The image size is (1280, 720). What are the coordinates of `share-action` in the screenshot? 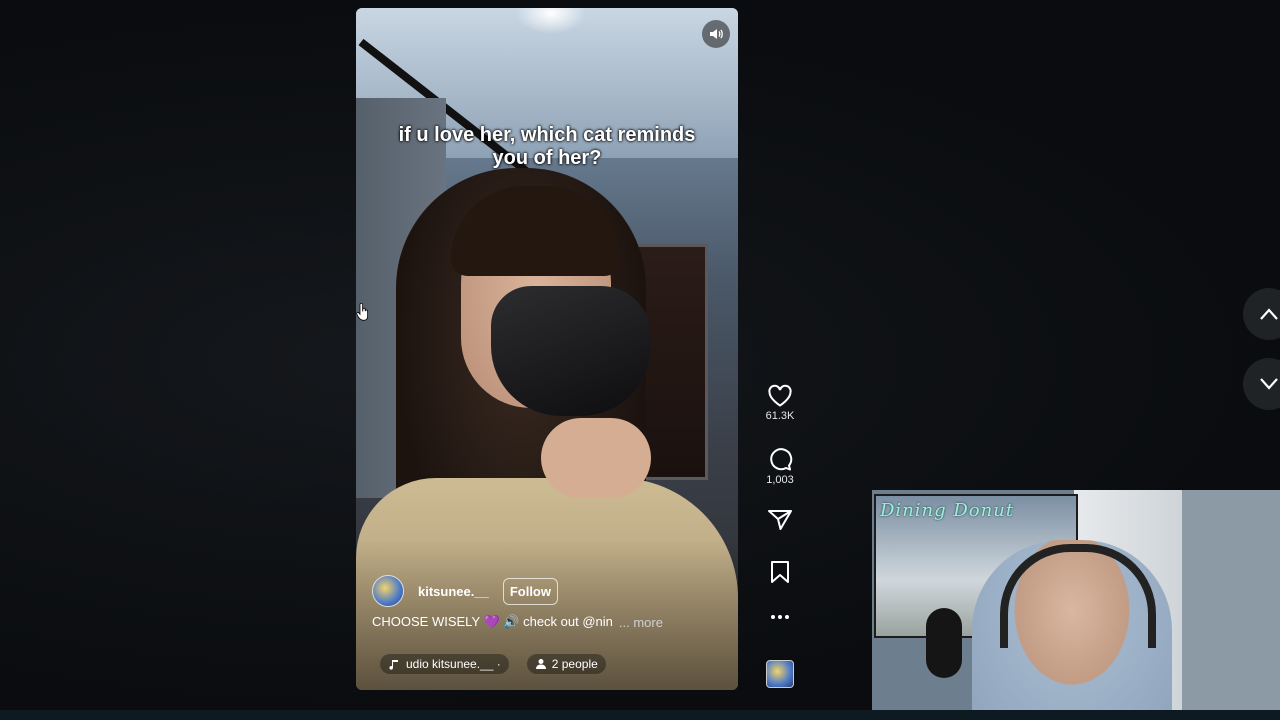 It's located at (780, 520).